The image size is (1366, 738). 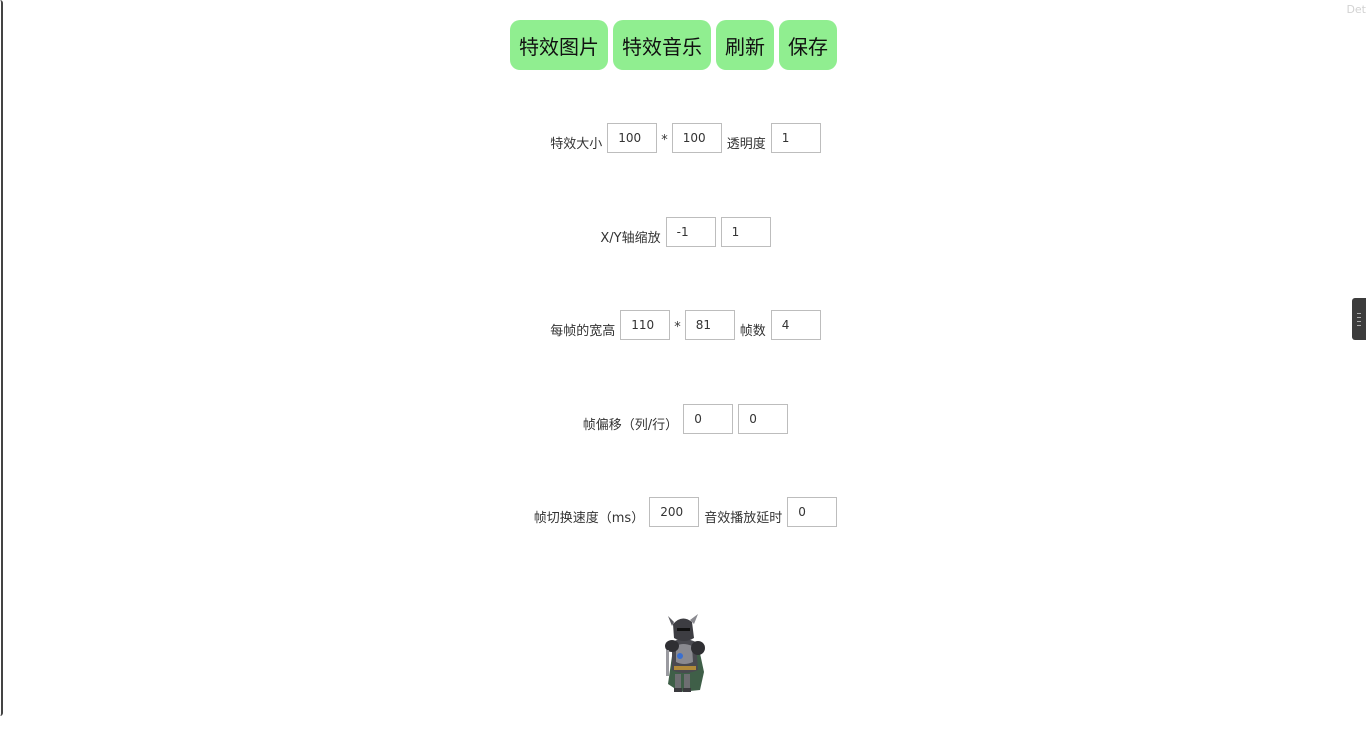 What do you see at coordinates (1356, 9) in the screenshot?
I see `corner-label: Det` at bounding box center [1356, 9].